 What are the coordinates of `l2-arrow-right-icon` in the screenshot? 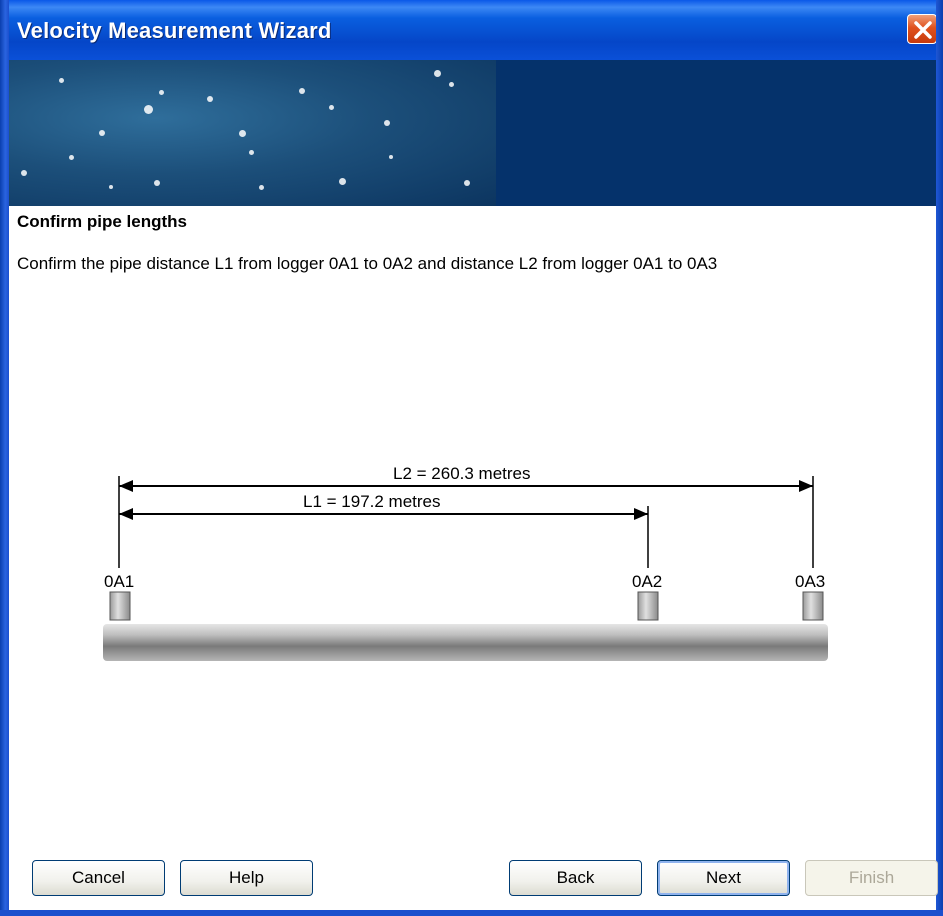 It's located at (806, 486).